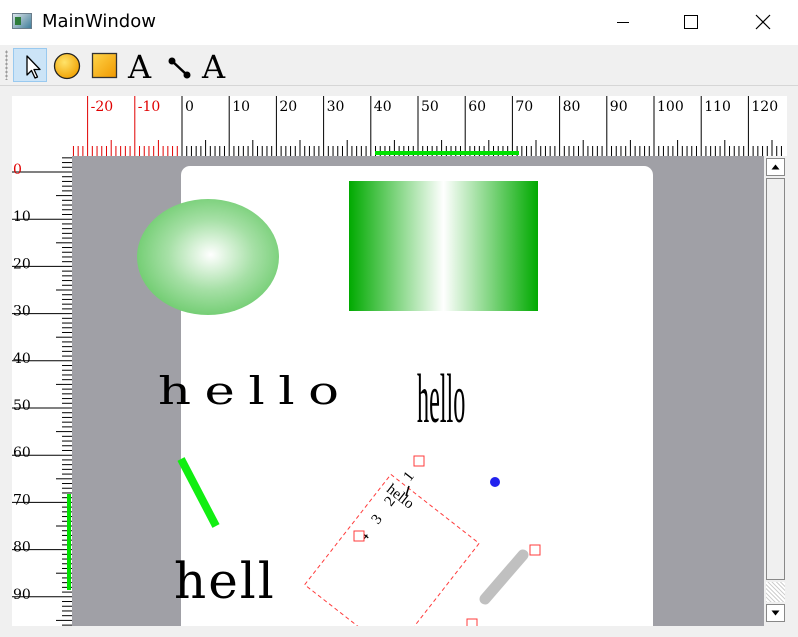  I want to click on vertical-scrollbar, so click(775, 391).